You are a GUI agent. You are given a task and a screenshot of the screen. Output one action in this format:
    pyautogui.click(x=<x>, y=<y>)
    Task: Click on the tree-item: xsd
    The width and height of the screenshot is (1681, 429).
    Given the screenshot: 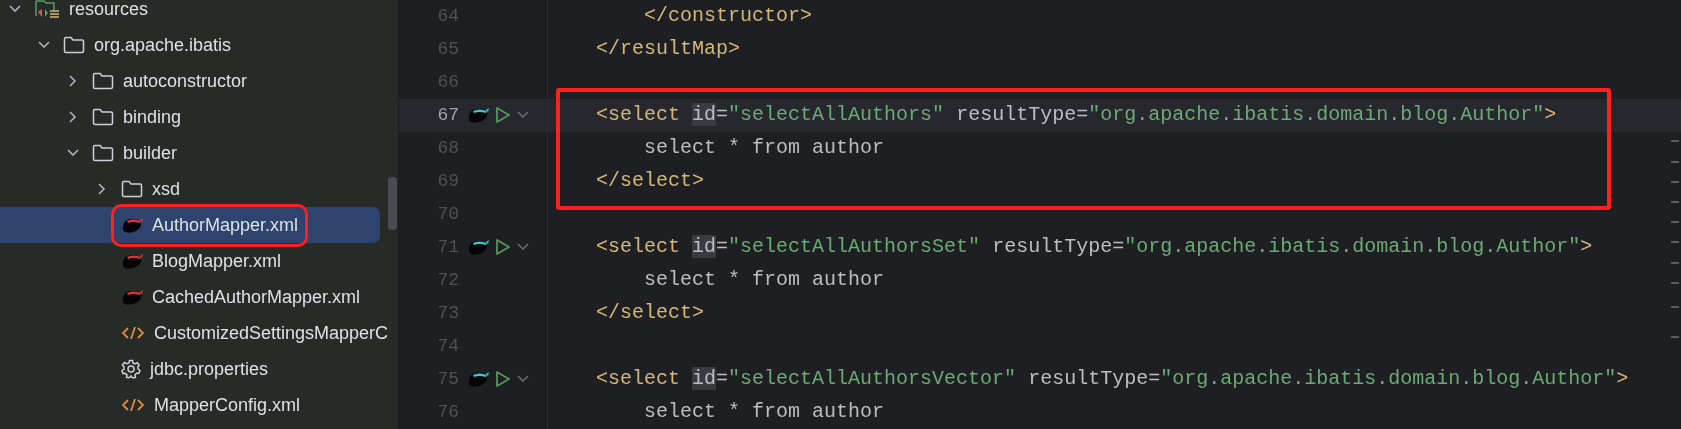 What is the action you would take?
    pyautogui.click(x=190, y=189)
    